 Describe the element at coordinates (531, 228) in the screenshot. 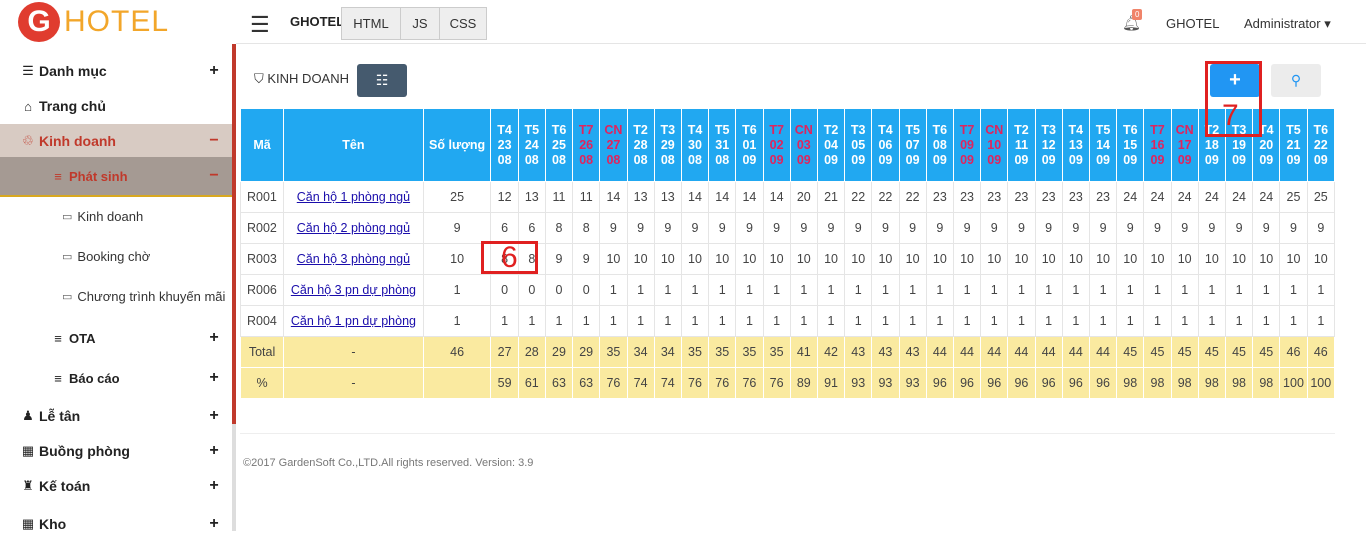

I see `availability-cell: 6` at that location.